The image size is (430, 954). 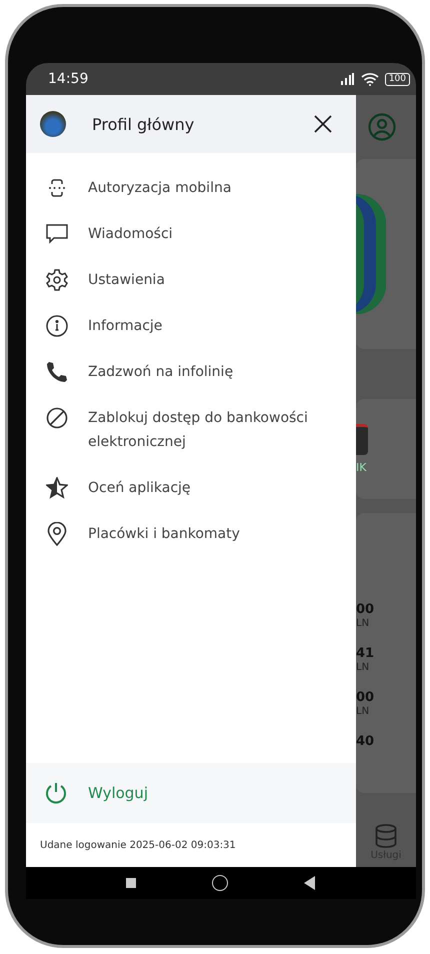 I want to click on menu-item: Zablokuj dostęp do bankowości elektronicznej, so click(x=191, y=430).